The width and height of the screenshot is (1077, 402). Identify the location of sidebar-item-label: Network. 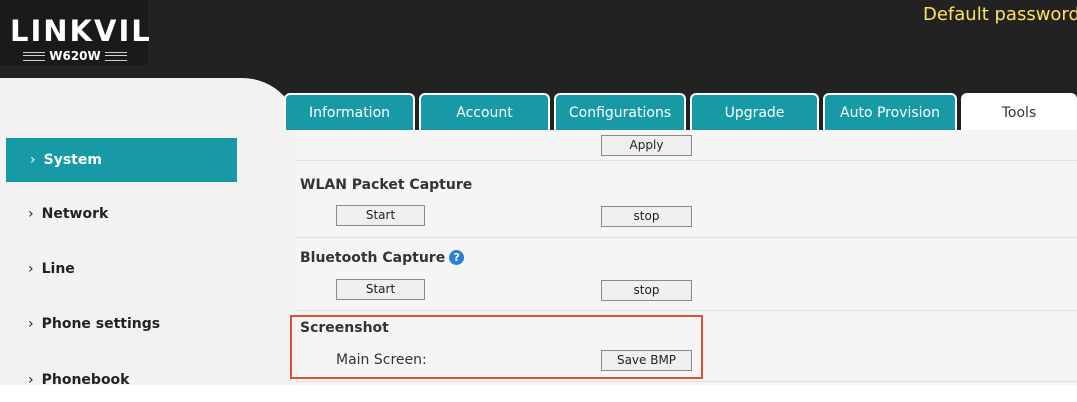
(75, 214).